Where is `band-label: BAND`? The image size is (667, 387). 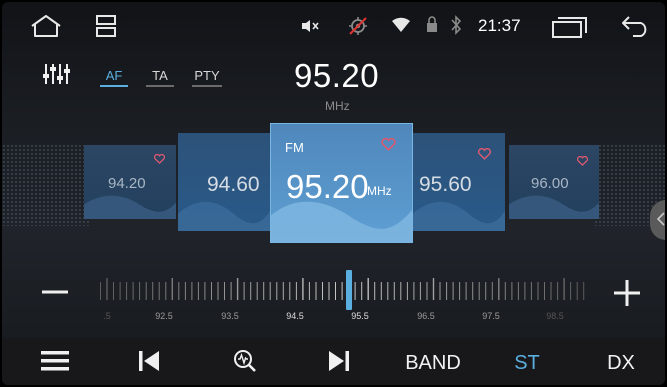 band-label: BAND is located at coordinates (433, 363).